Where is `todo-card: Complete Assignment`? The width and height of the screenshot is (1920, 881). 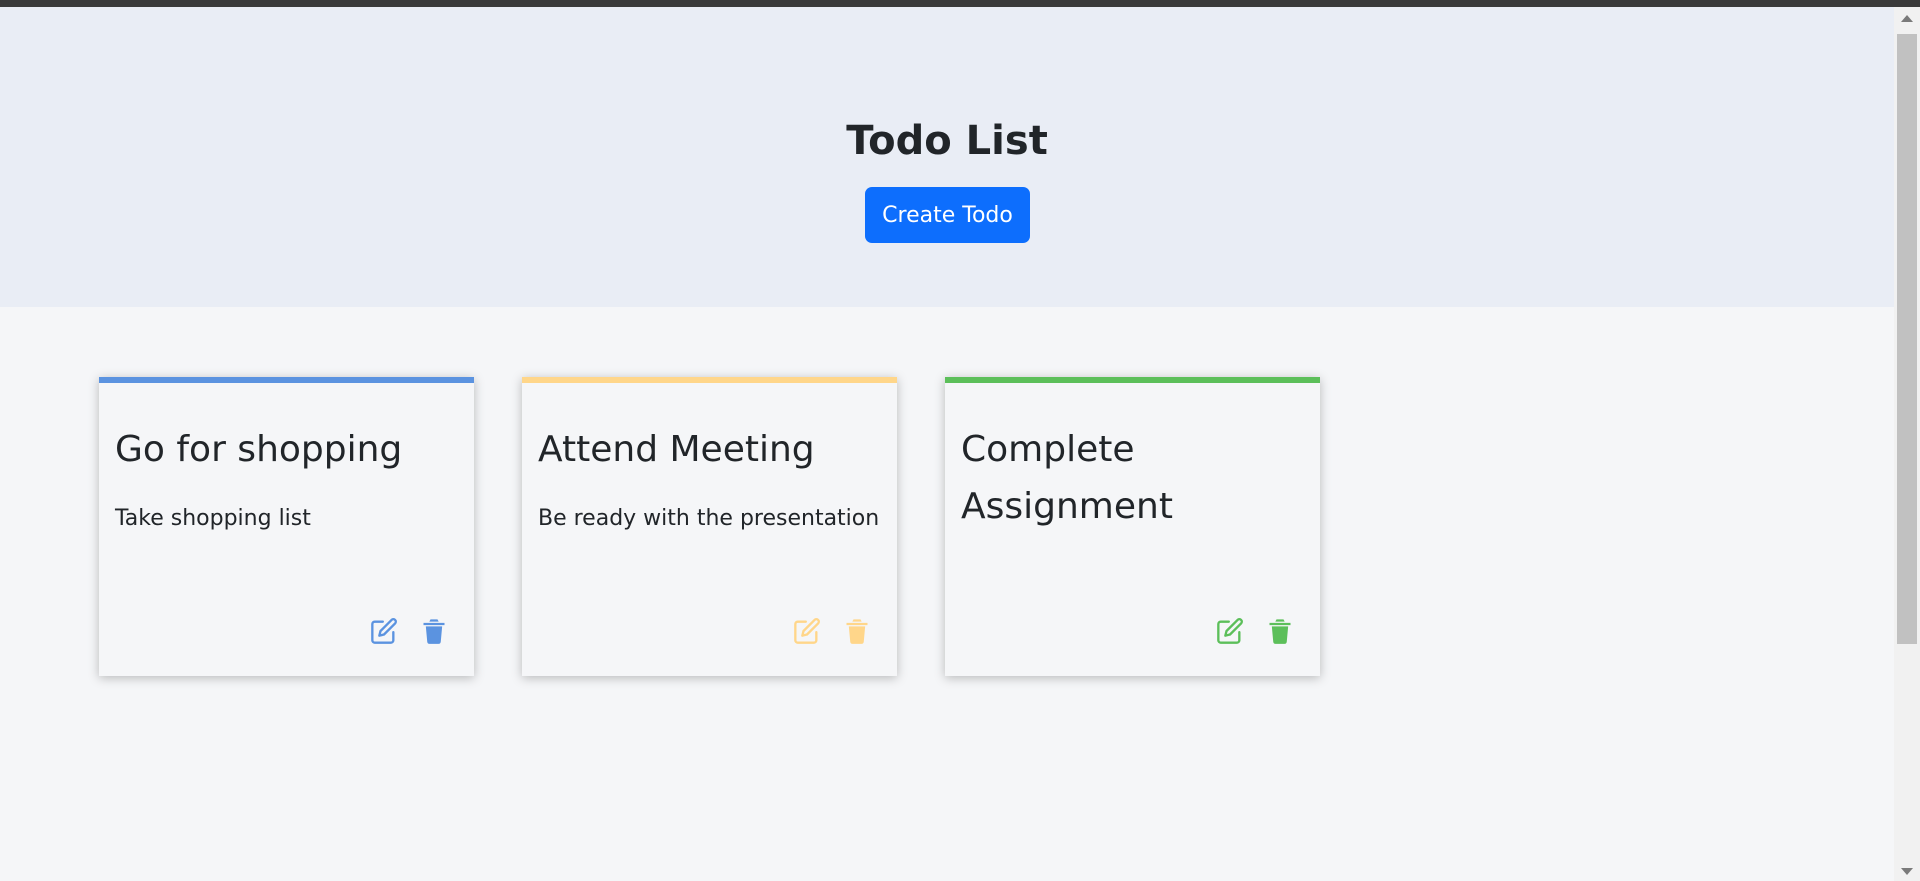 todo-card: Complete Assignment is located at coordinates (1132, 526).